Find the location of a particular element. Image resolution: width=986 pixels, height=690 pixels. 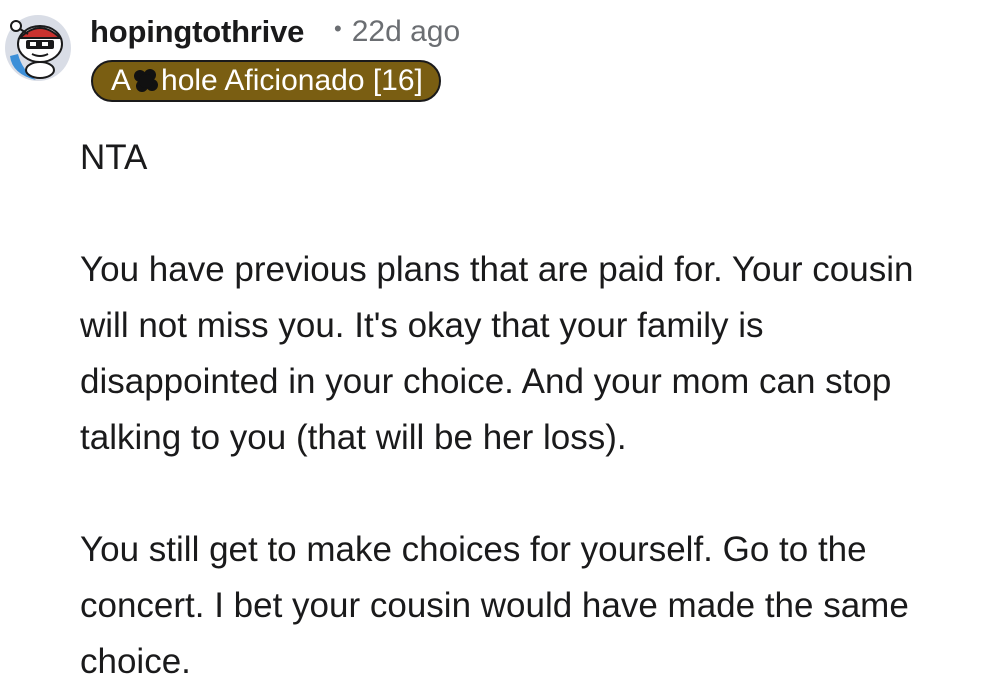

censor-scribble-icon is located at coordinates (146, 80).